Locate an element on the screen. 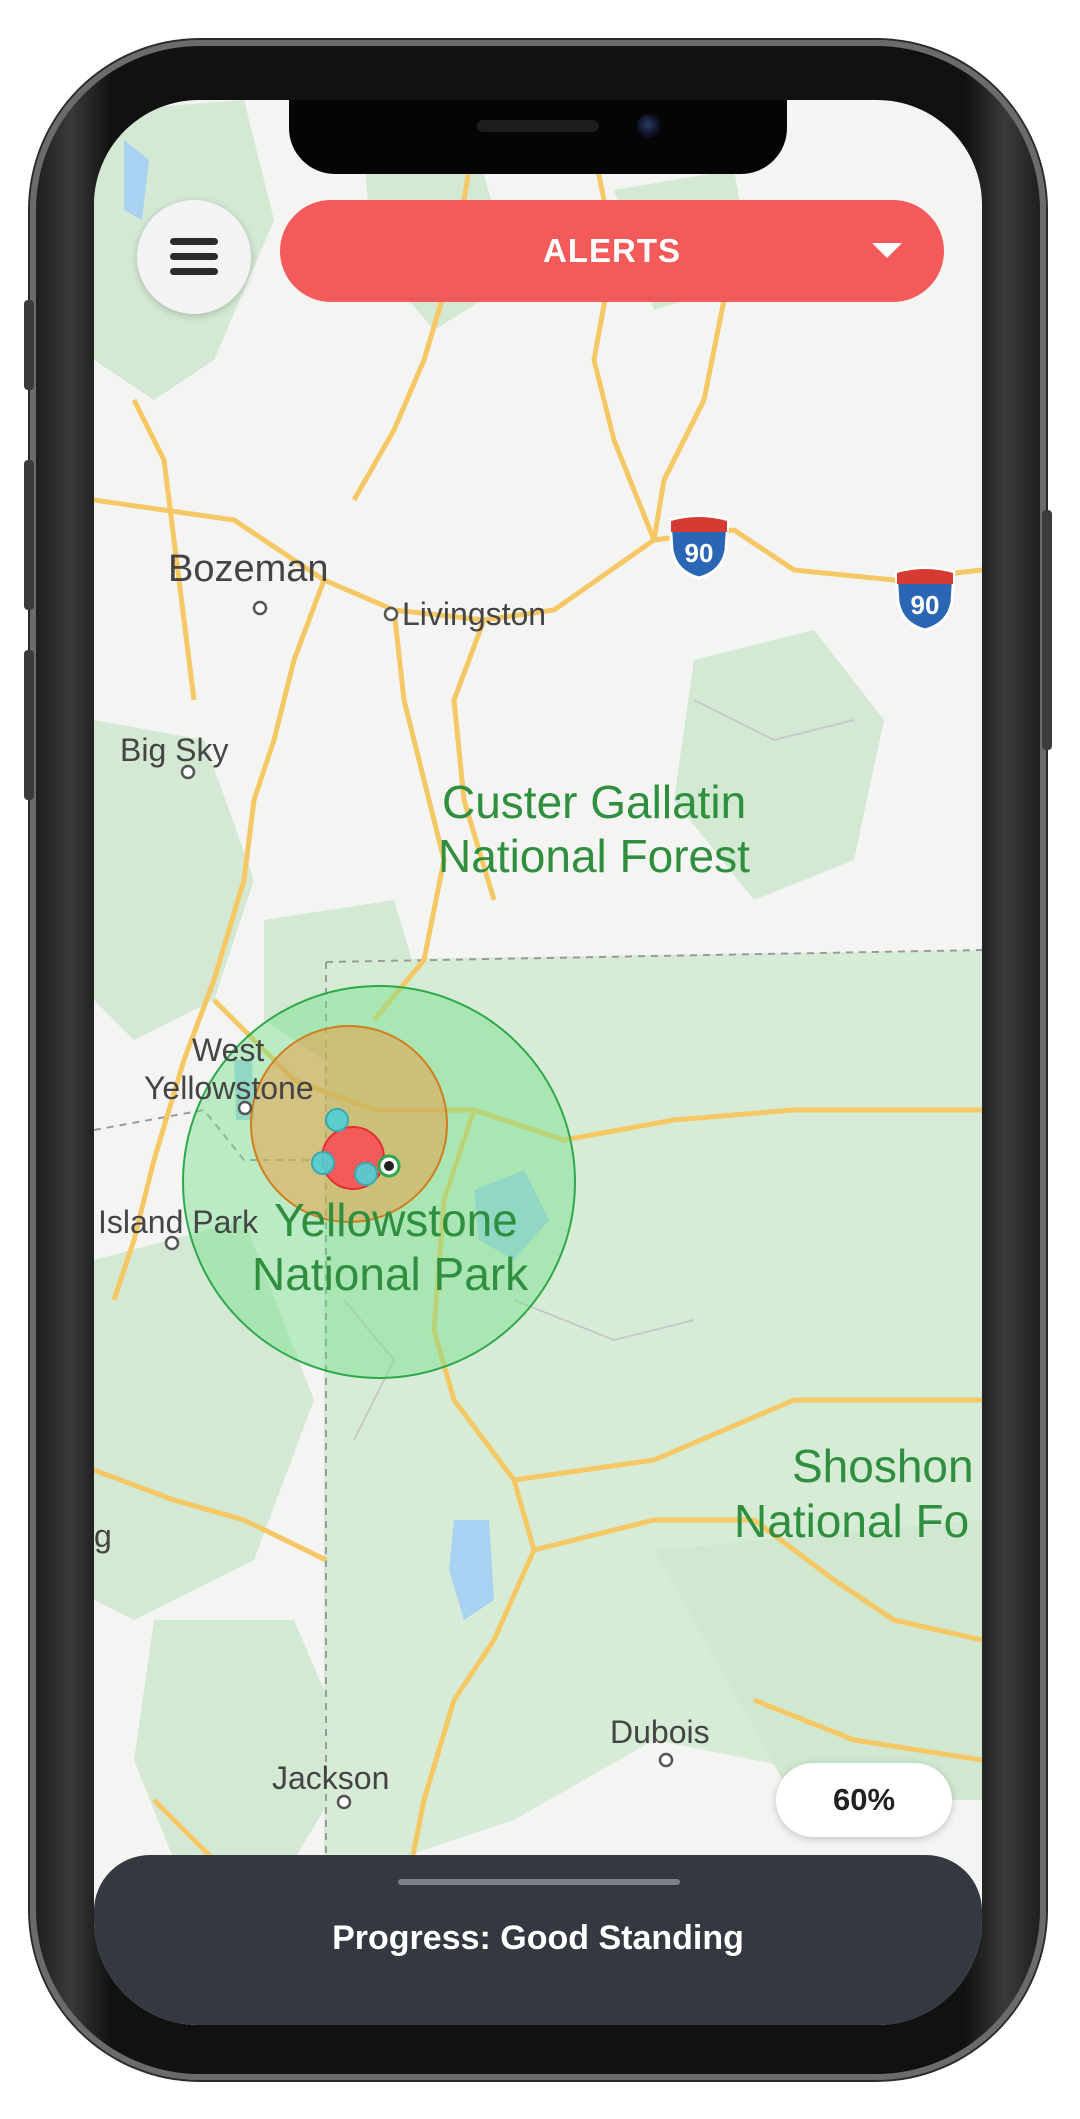 The image size is (1080, 2119). park-label-shoshone-line1: Shoshon is located at coordinates (883, 1466).